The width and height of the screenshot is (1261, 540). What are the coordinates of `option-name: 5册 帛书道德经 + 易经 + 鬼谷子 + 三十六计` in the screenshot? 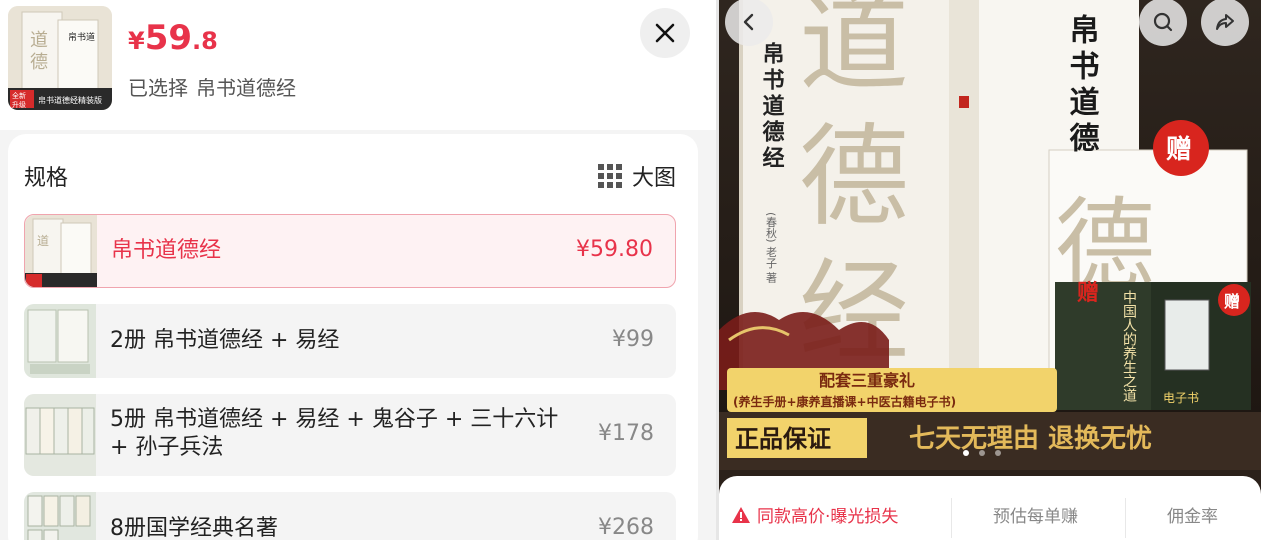 It's located at (334, 419).